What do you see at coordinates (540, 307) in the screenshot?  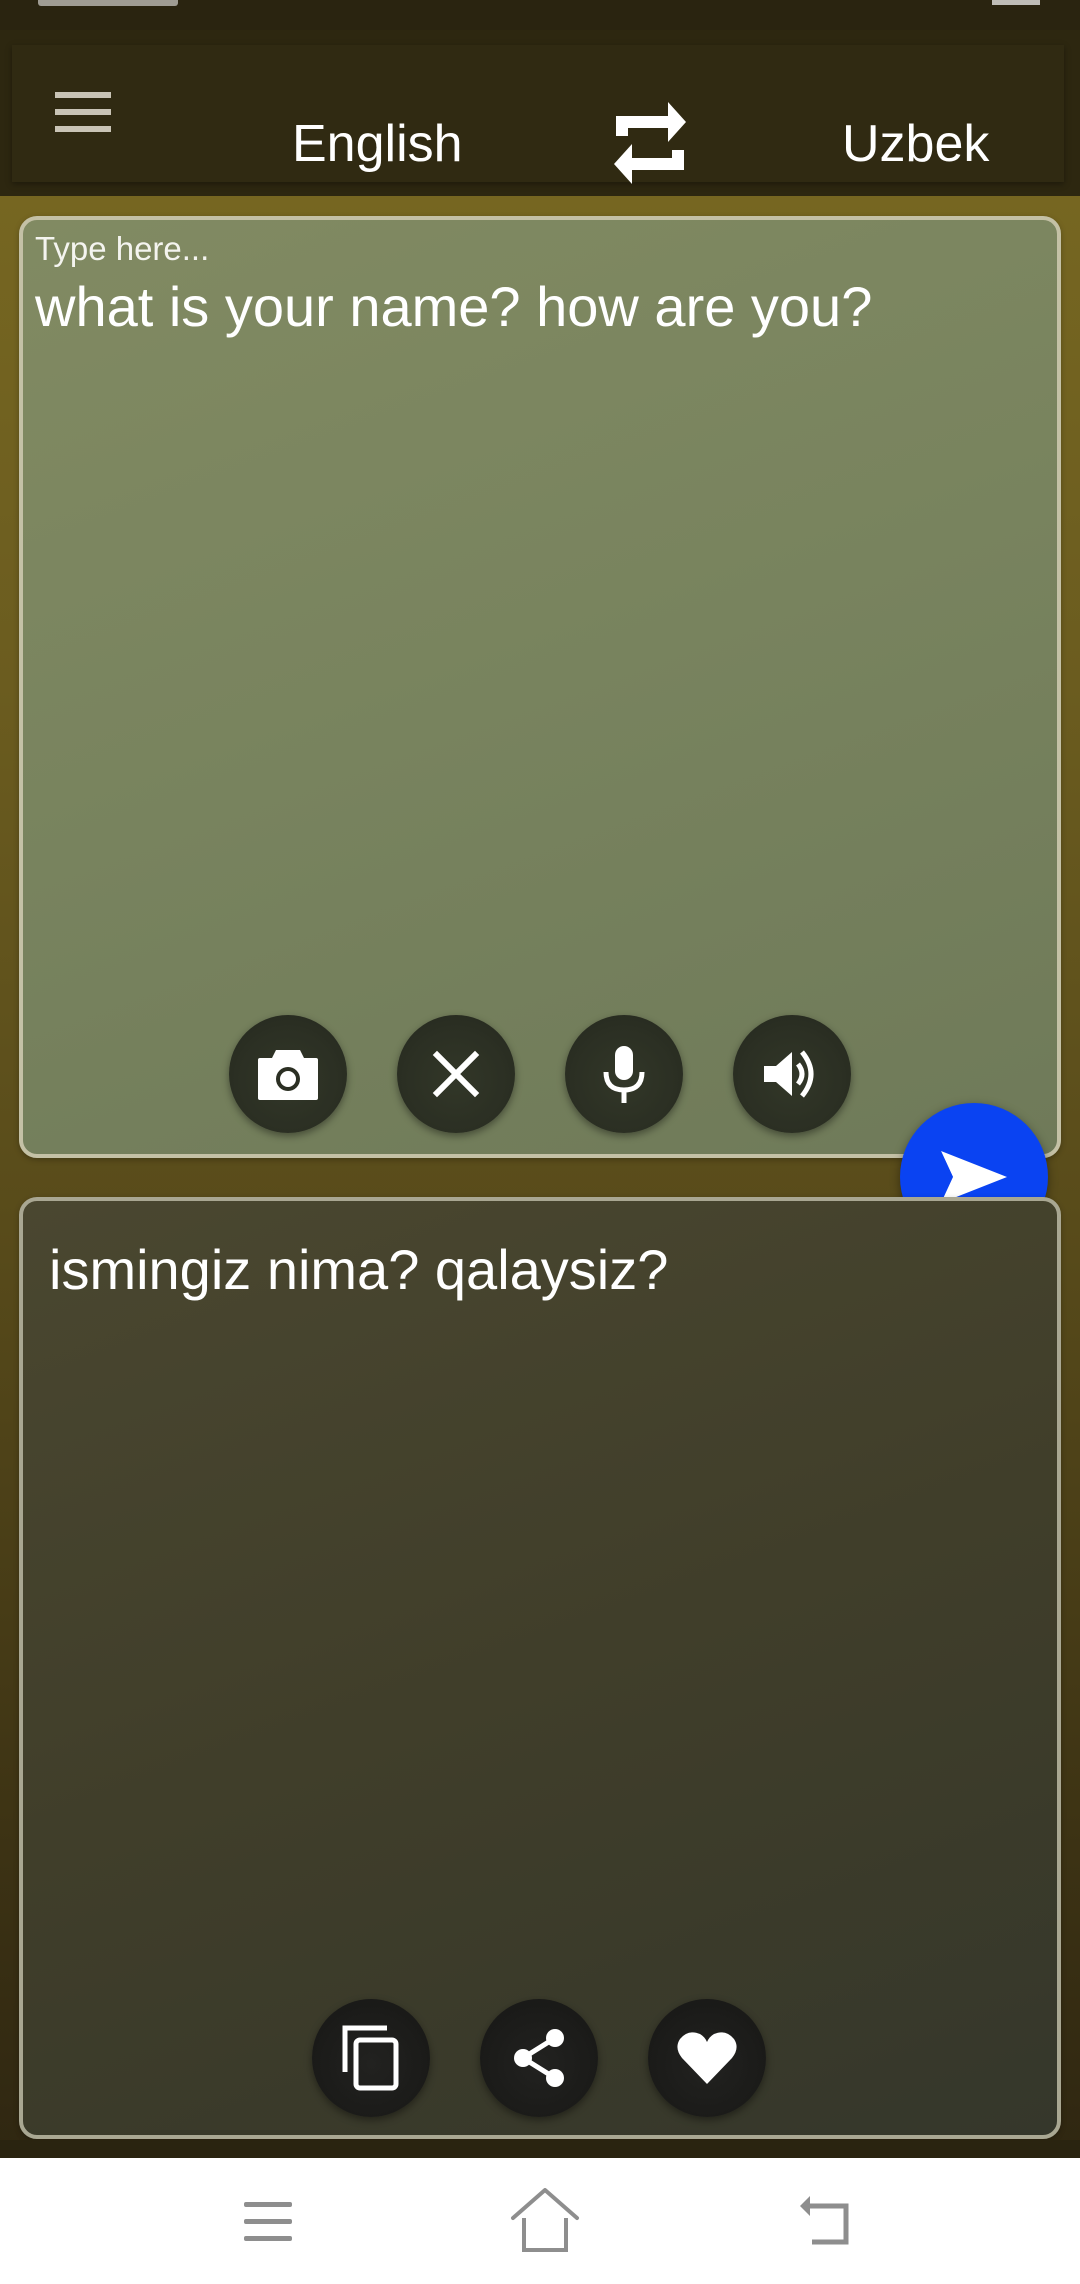 I see `source-text-input: what is your name? how are you?` at bounding box center [540, 307].